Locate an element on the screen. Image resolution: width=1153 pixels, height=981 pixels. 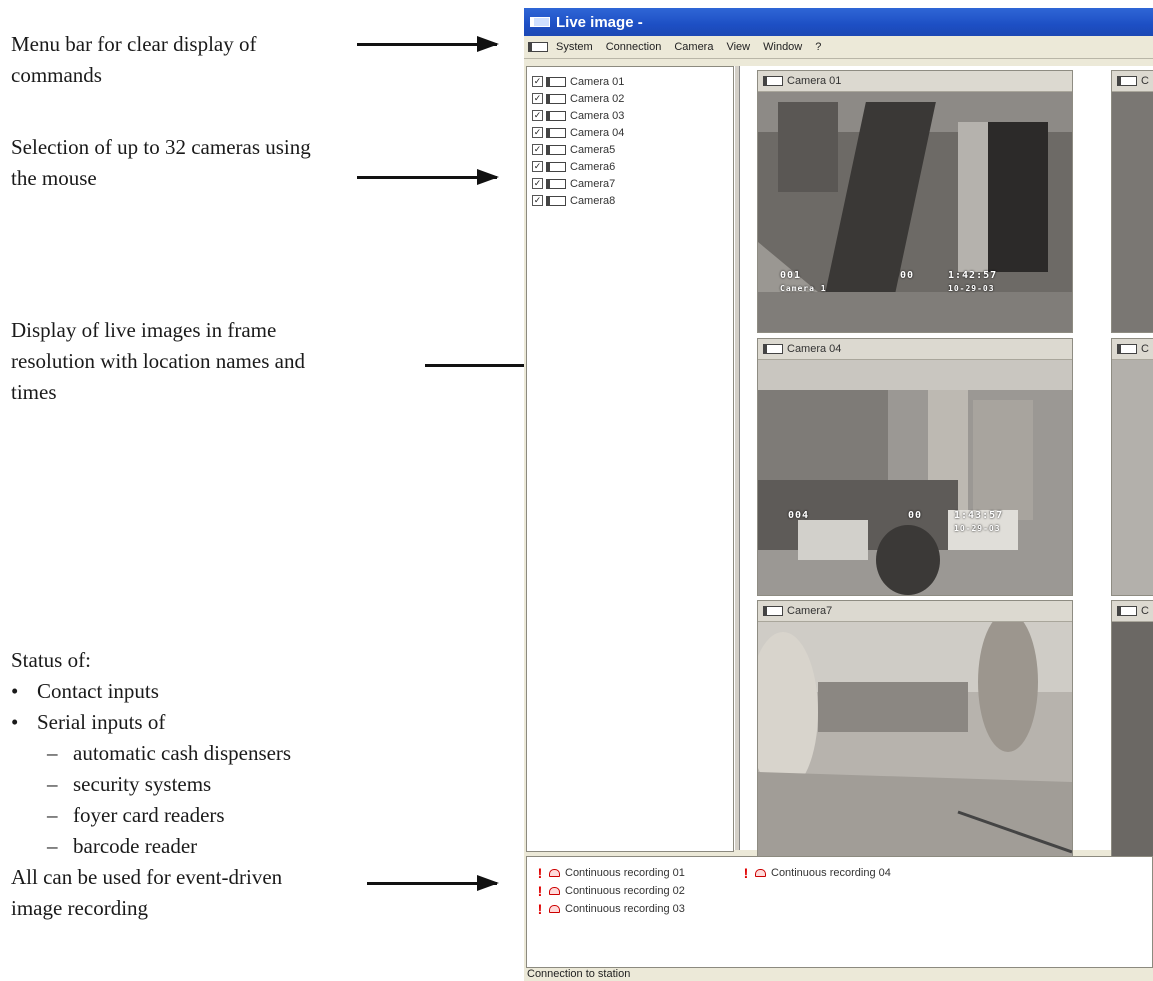
bullet-item: • Contact inputs is located at coordinates (151, 691).